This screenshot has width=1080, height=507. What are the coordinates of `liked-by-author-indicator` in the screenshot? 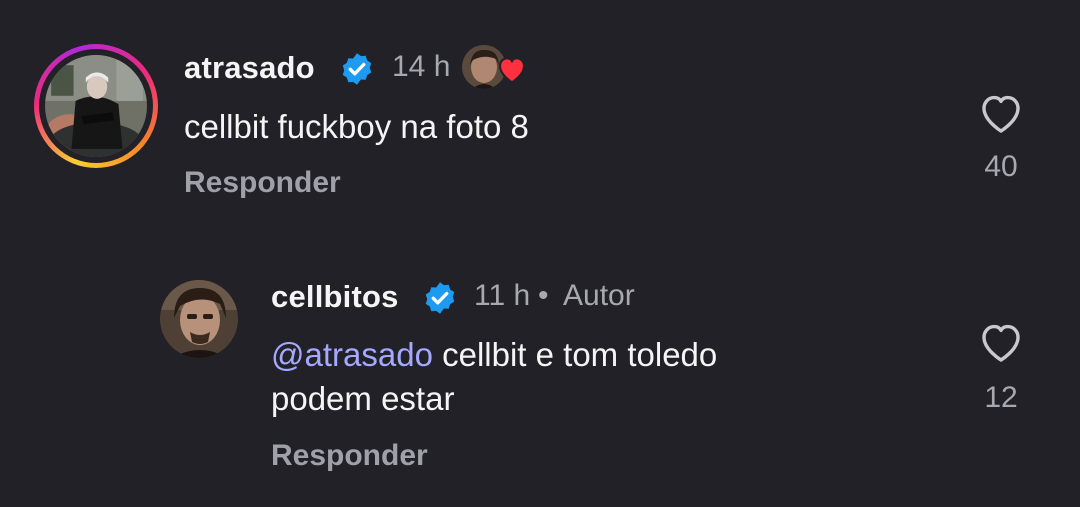 It's located at (495, 67).